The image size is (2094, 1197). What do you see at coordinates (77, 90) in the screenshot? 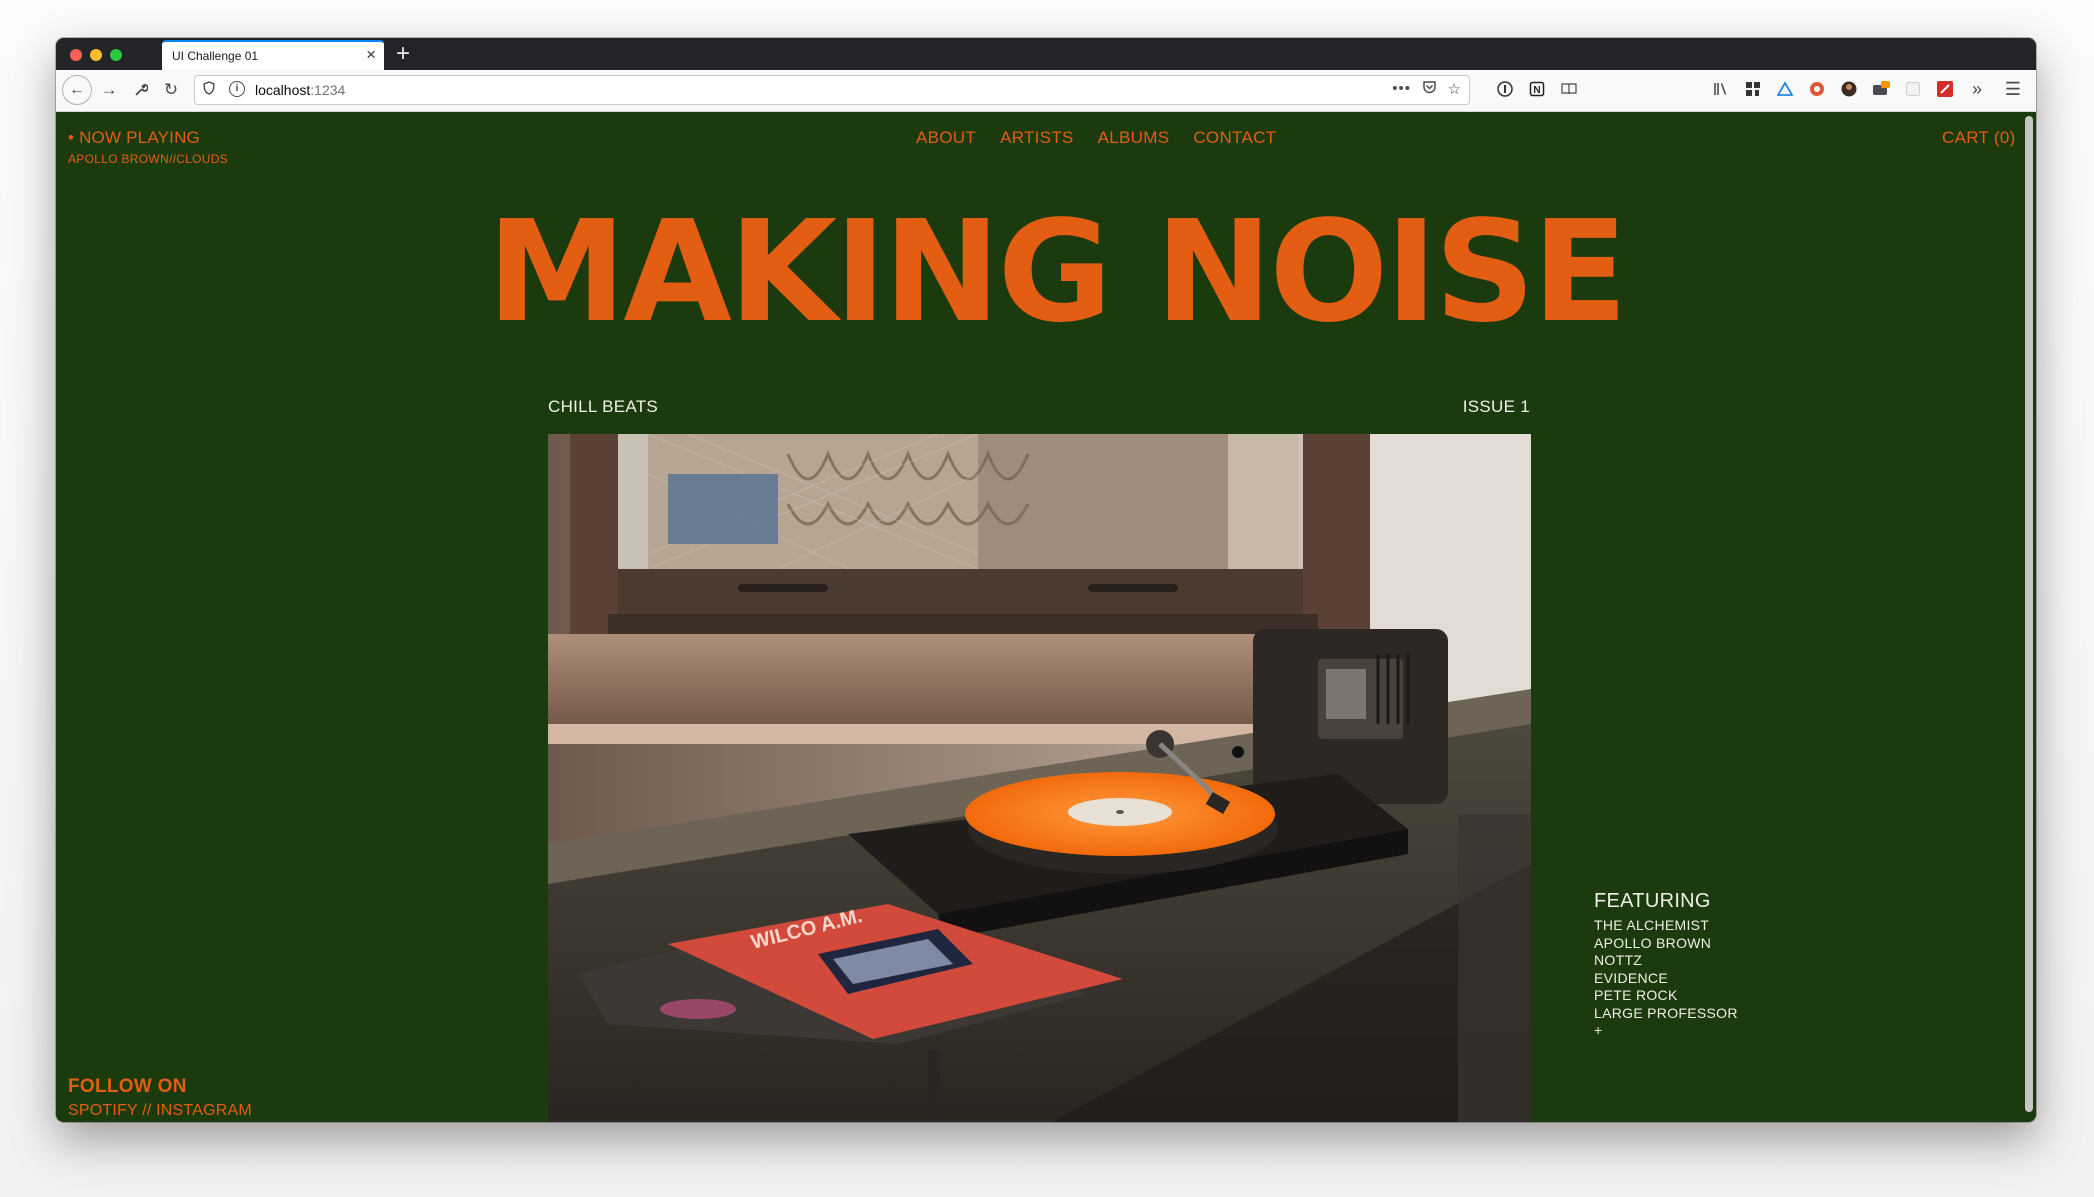
I see `back-button: ←` at bounding box center [77, 90].